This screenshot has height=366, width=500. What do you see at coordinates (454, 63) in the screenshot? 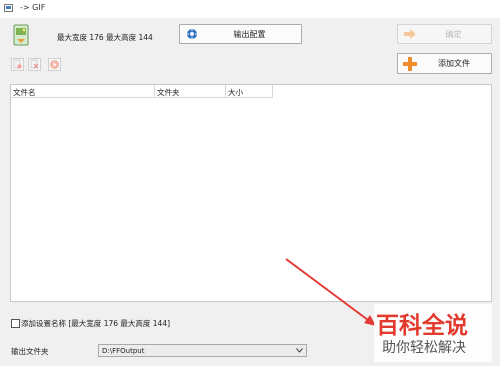
I see `add-file-label: 添加文件` at bounding box center [454, 63].